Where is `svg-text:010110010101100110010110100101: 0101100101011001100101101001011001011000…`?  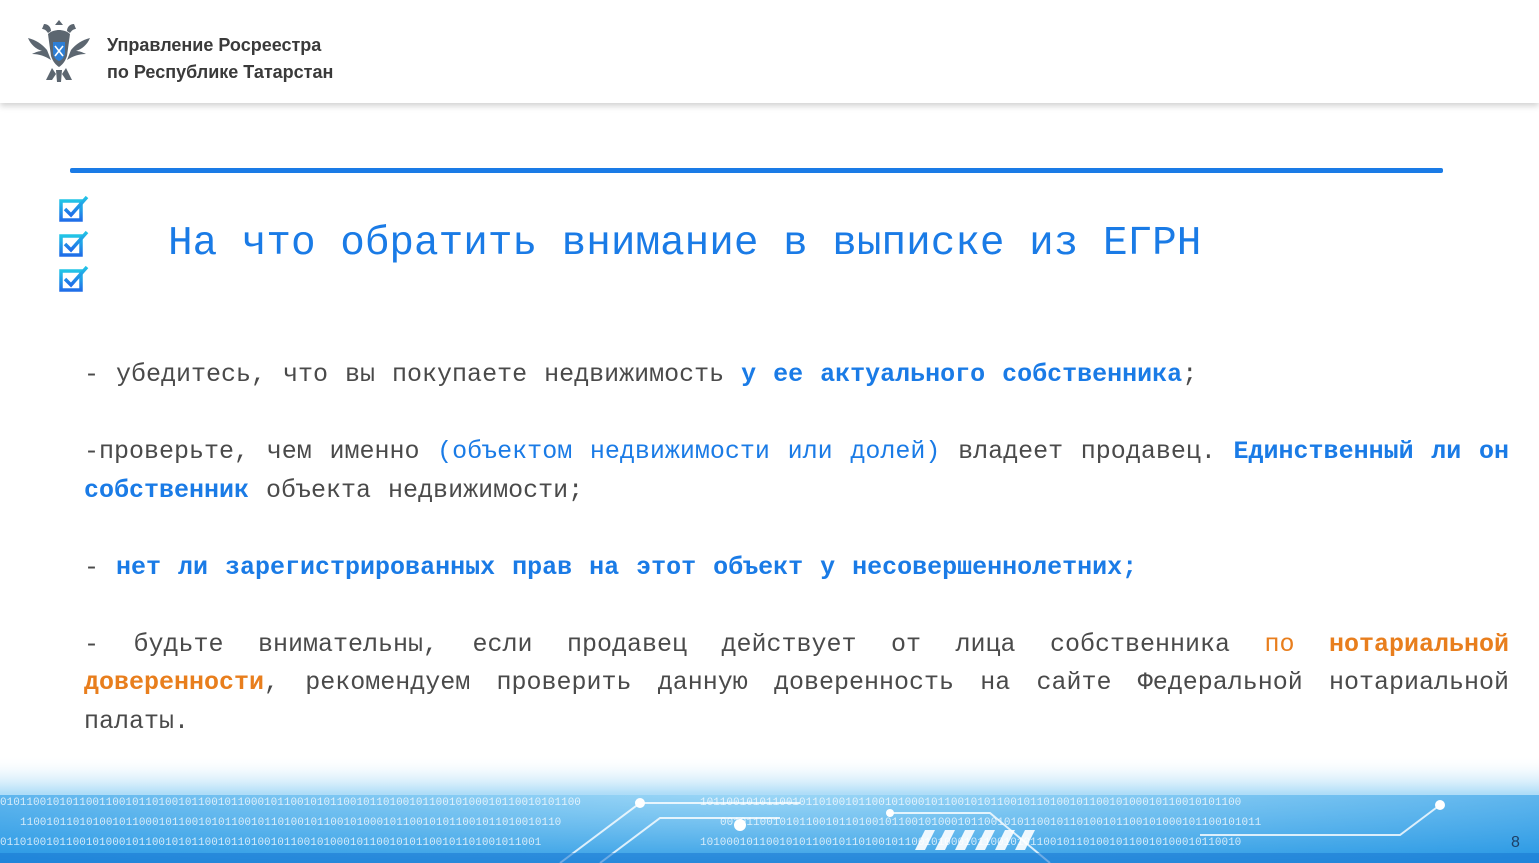
svg-text:010110010101100110010110100101: 0101100101011001100101101001011001011000… is located at coordinates (290, 803).